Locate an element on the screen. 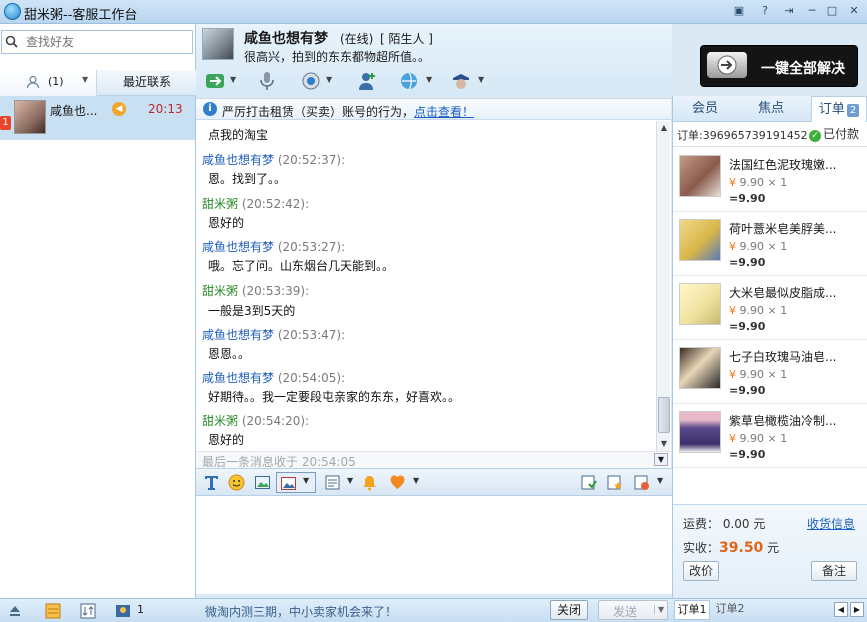  message-input-area is located at coordinates (434, 545).